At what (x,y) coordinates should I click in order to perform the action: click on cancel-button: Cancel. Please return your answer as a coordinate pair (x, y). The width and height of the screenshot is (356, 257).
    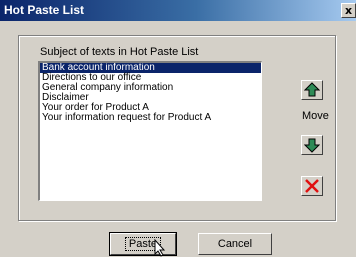
    Looking at the image, I should click on (235, 244).